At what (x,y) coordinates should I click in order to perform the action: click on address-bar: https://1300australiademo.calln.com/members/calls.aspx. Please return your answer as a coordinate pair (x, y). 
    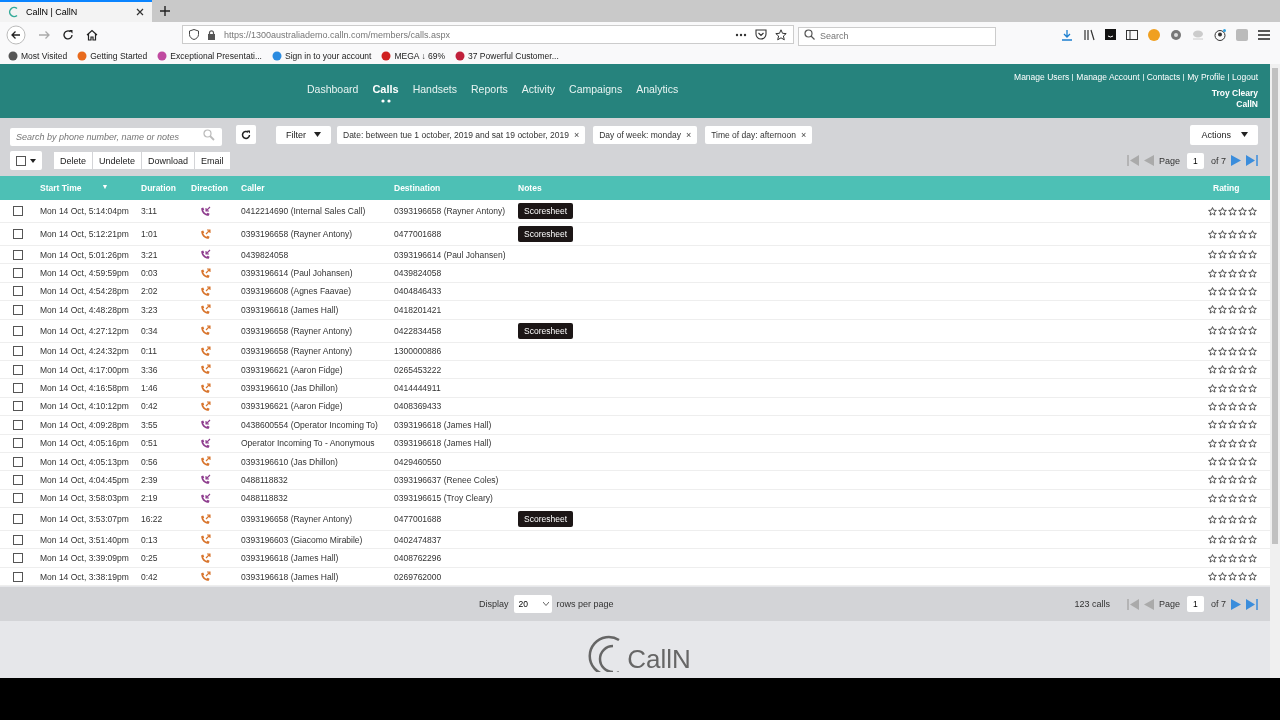
    Looking at the image, I should click on (488, 34).